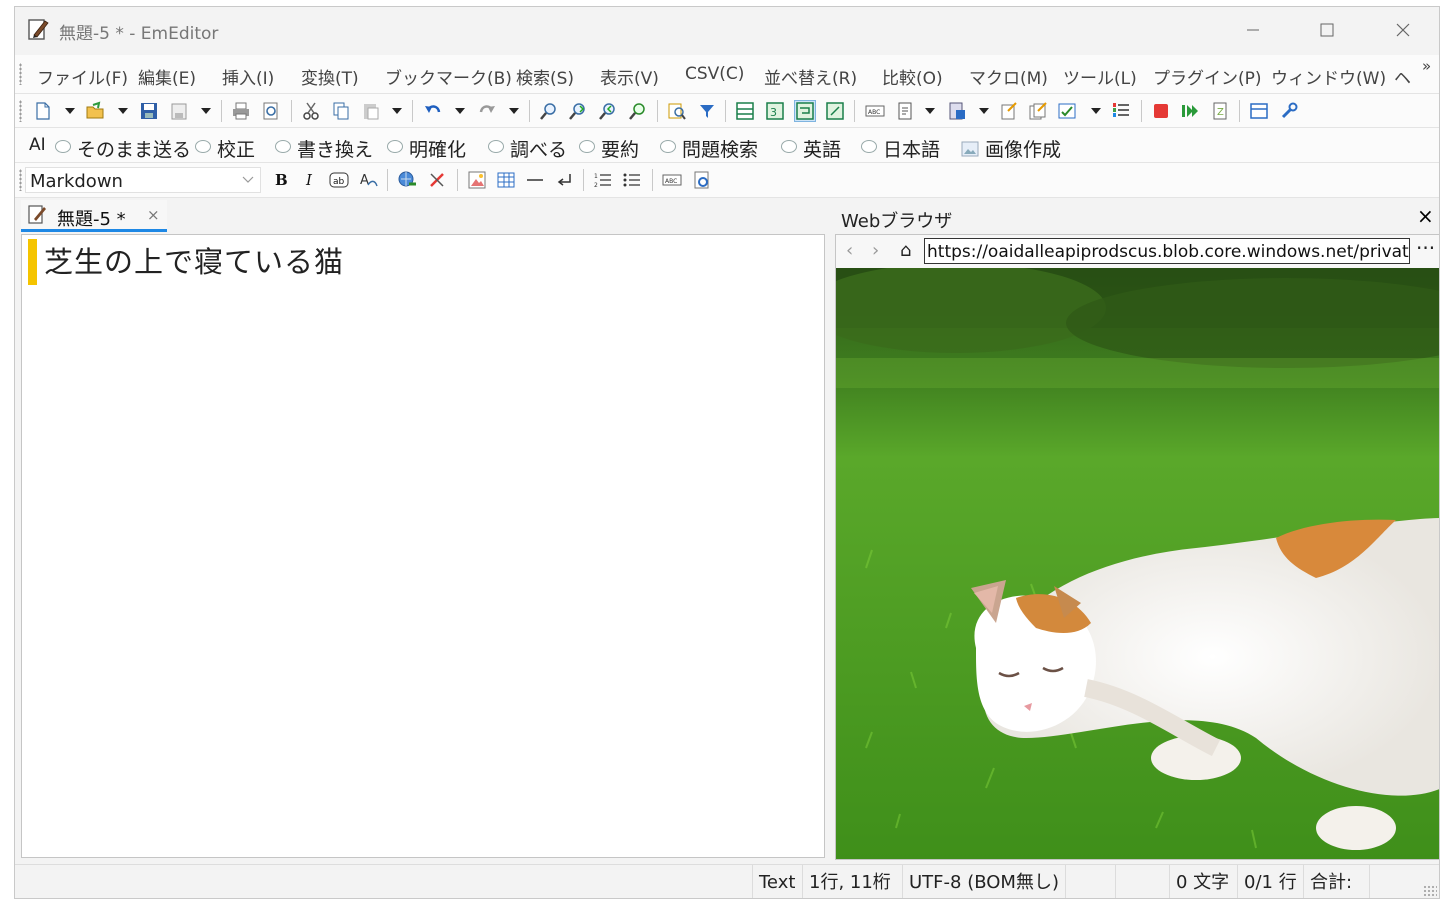  I want to click on resize-grip-icon, so click(1430, 891).